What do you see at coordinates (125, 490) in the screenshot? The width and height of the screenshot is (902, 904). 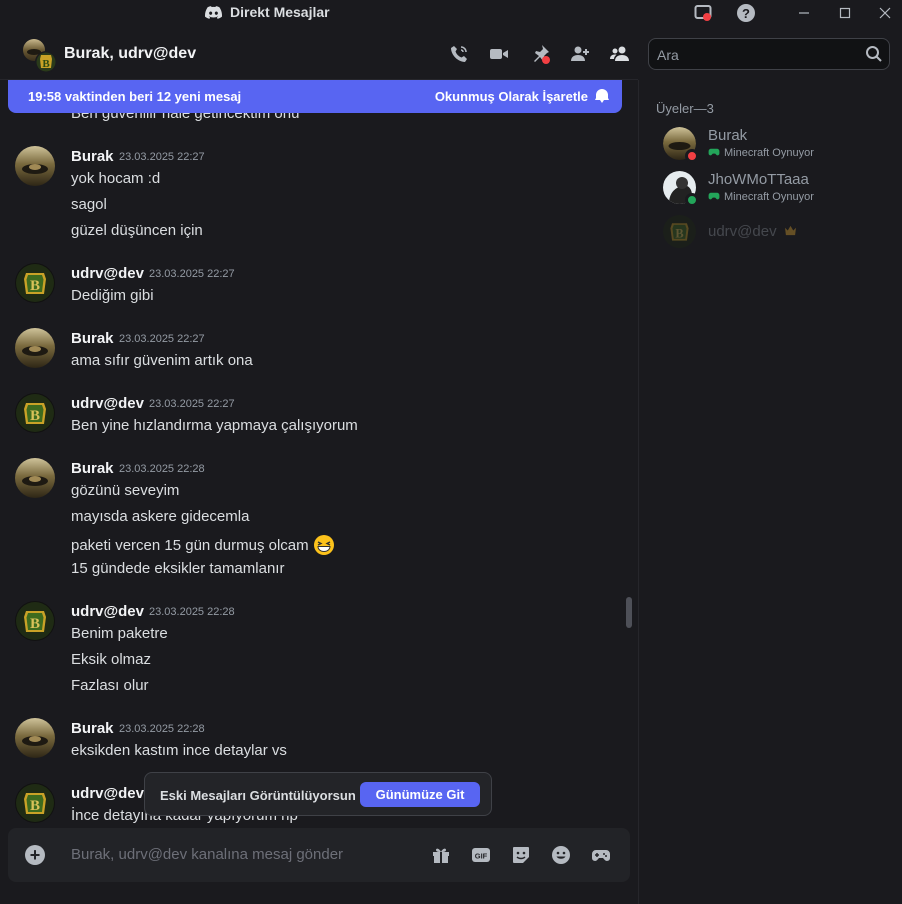 I see `message-text: gözünü seveyim` at bounding box center [125, 490].